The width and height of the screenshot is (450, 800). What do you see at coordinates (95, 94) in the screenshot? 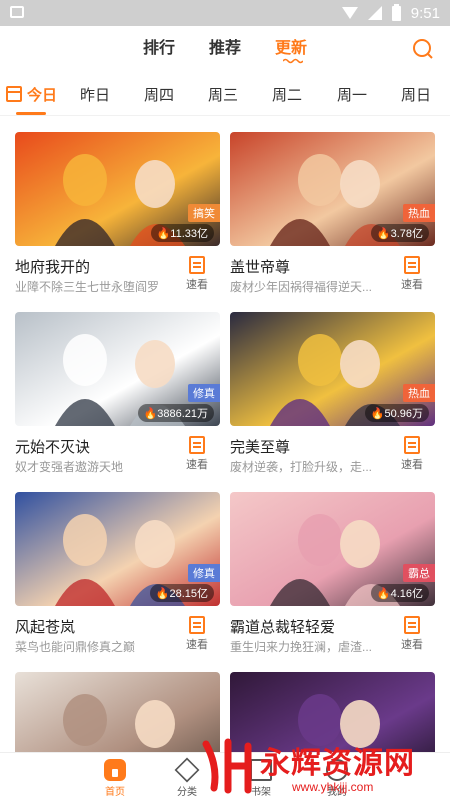
I see `day-tab-yesterday: 昨日` at bounding box center [95, 94].